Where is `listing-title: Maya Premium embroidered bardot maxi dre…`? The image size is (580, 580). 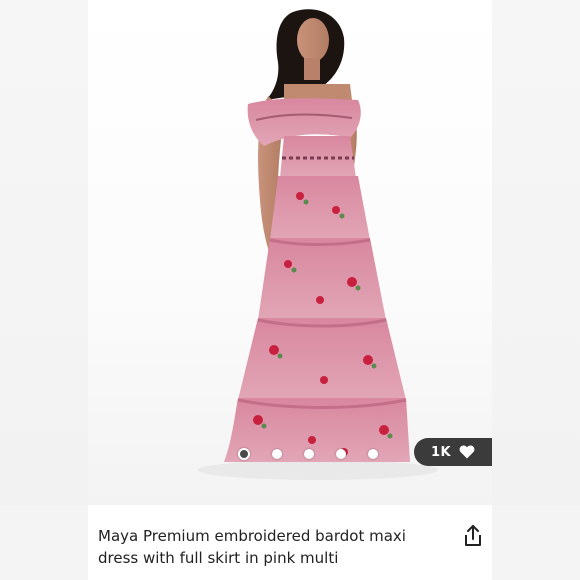
listing-title: Maya Premium embroidered bardot maxi dre… is located at coordinates (268, 547).